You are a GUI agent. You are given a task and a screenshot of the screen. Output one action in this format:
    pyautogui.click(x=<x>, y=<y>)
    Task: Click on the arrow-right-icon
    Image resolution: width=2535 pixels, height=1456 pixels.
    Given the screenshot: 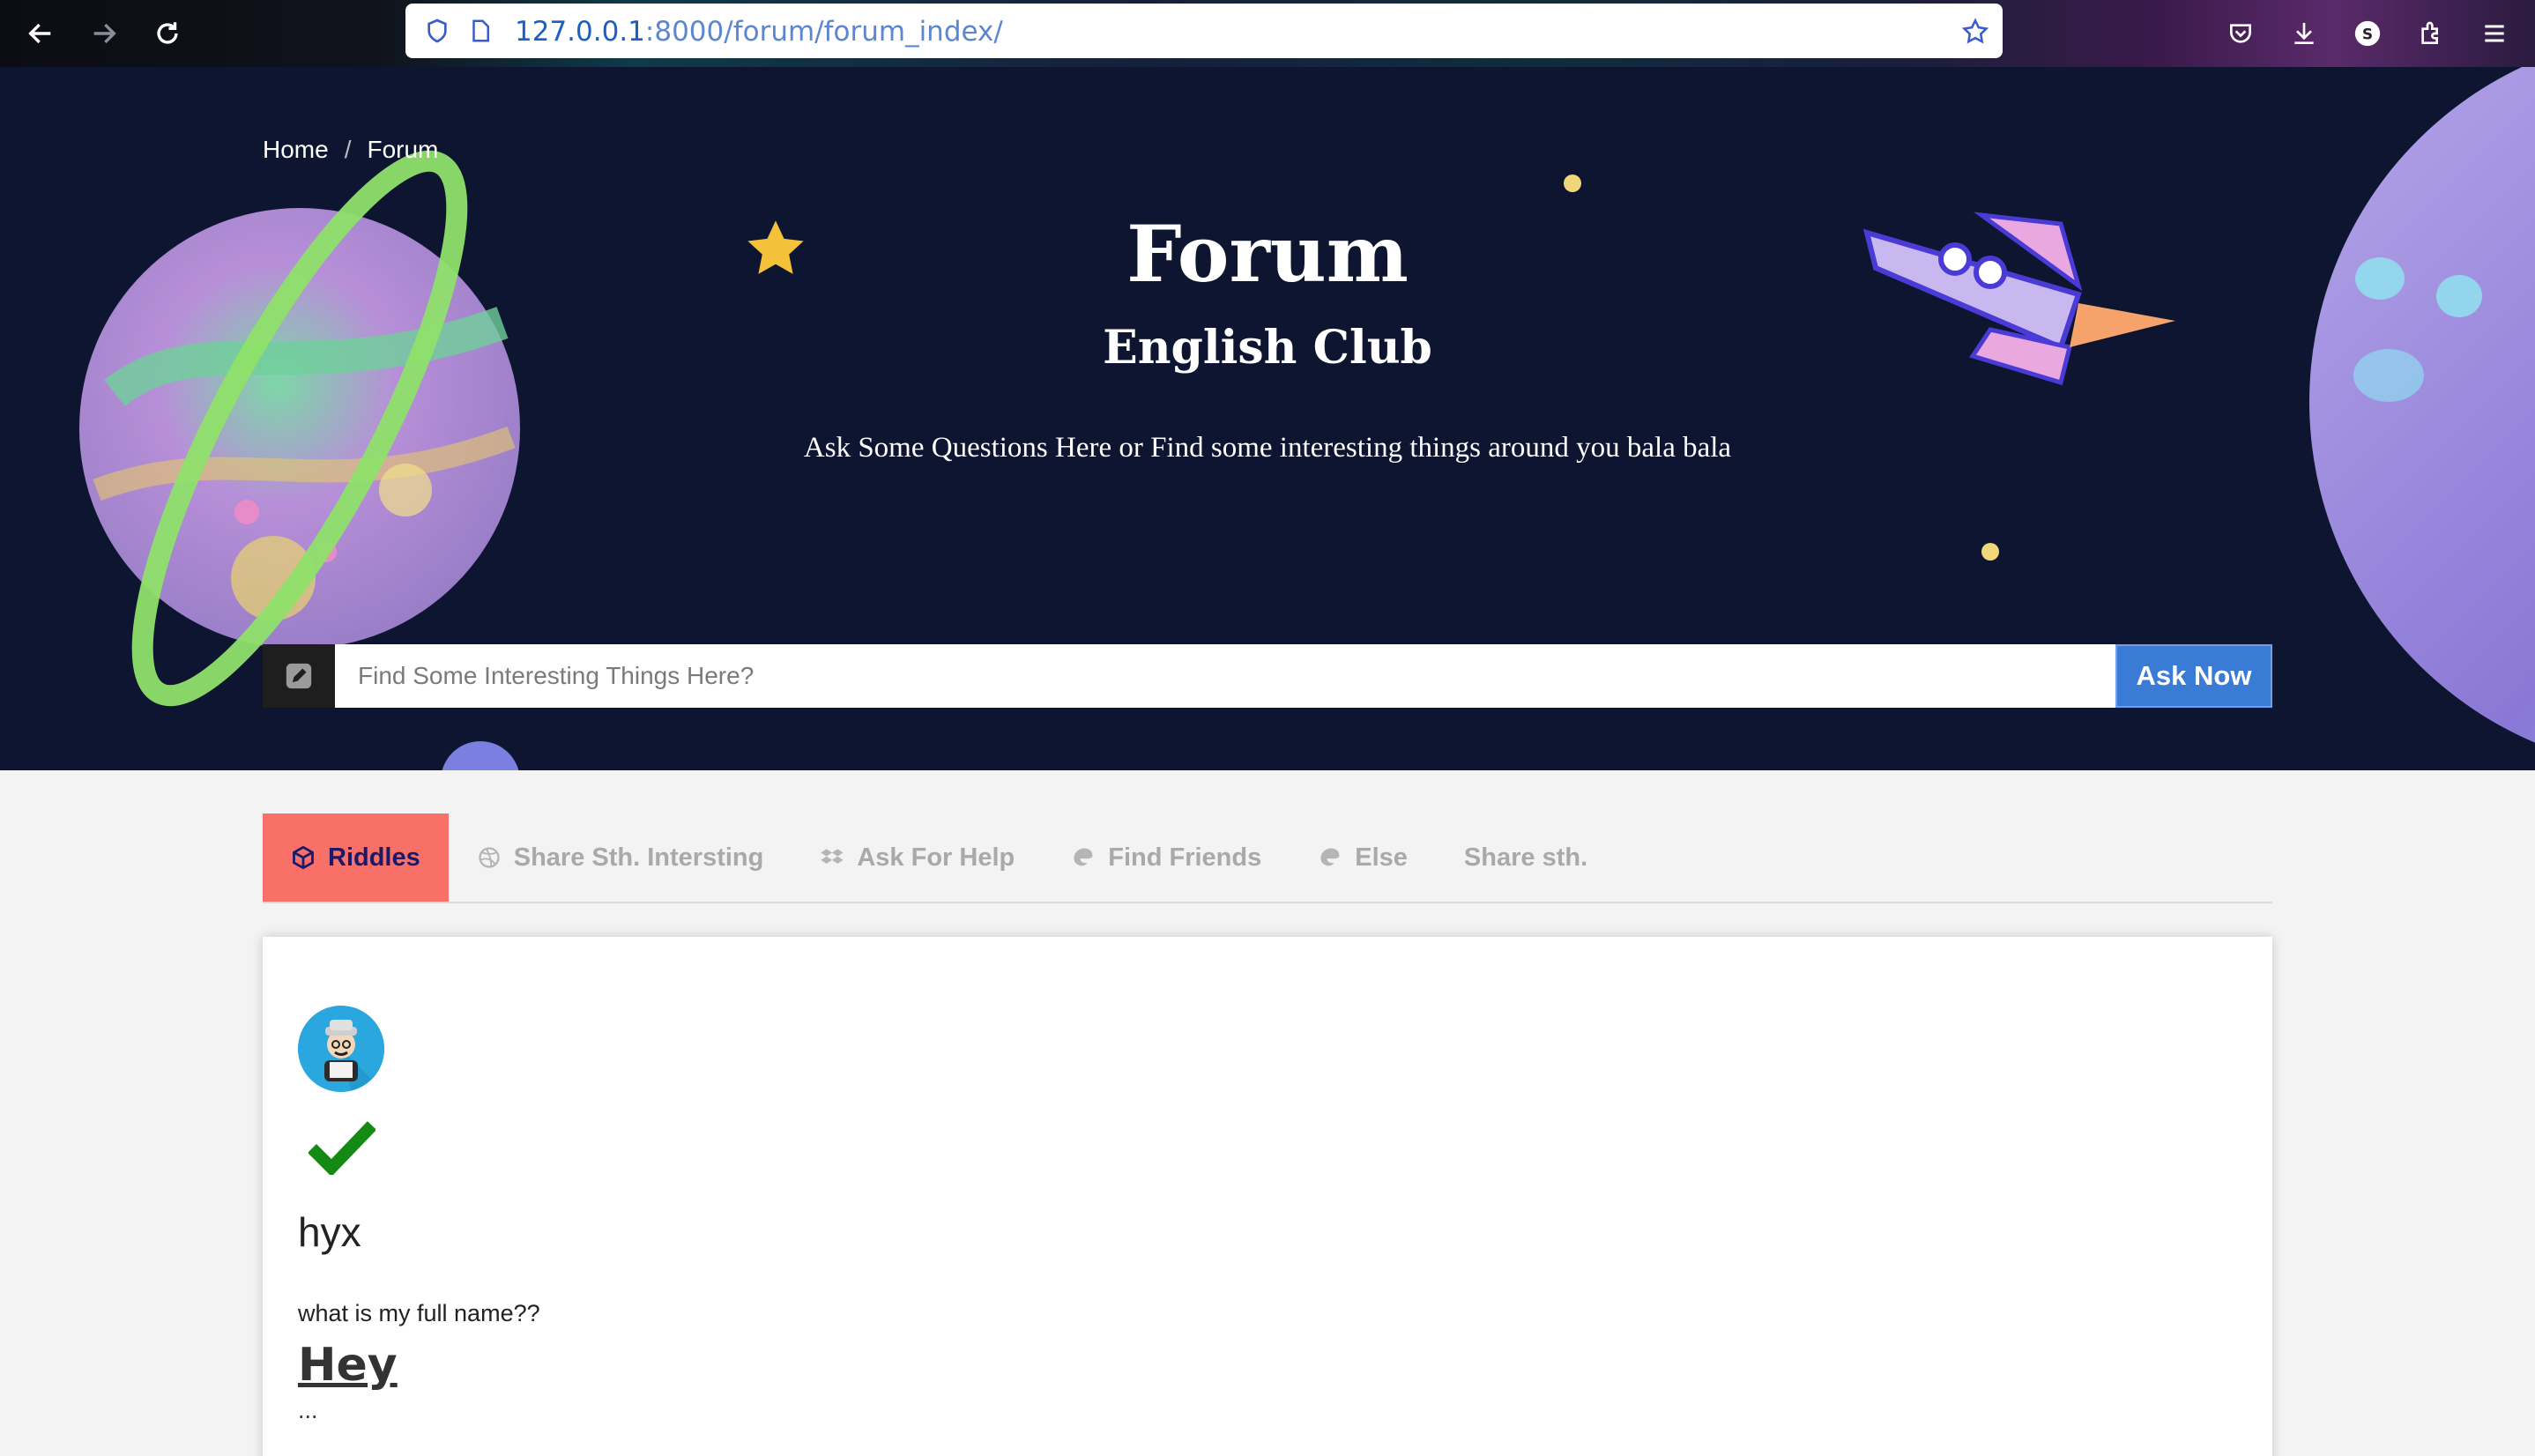 What is the action you would take?
    pyautogui.click(x=104, y=33)
    